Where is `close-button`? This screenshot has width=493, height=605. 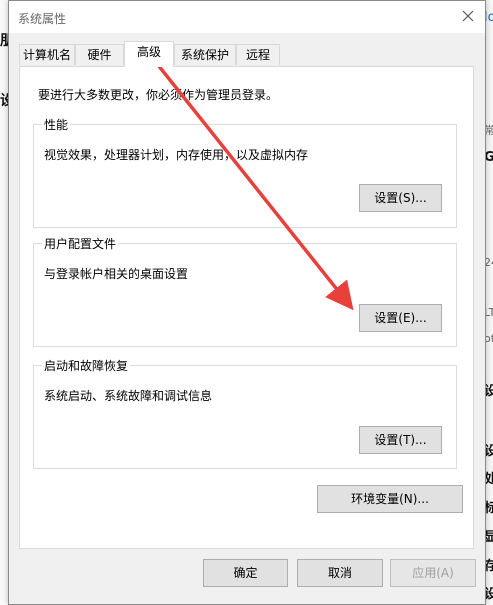
close-button is located at coordinates (468, 16).